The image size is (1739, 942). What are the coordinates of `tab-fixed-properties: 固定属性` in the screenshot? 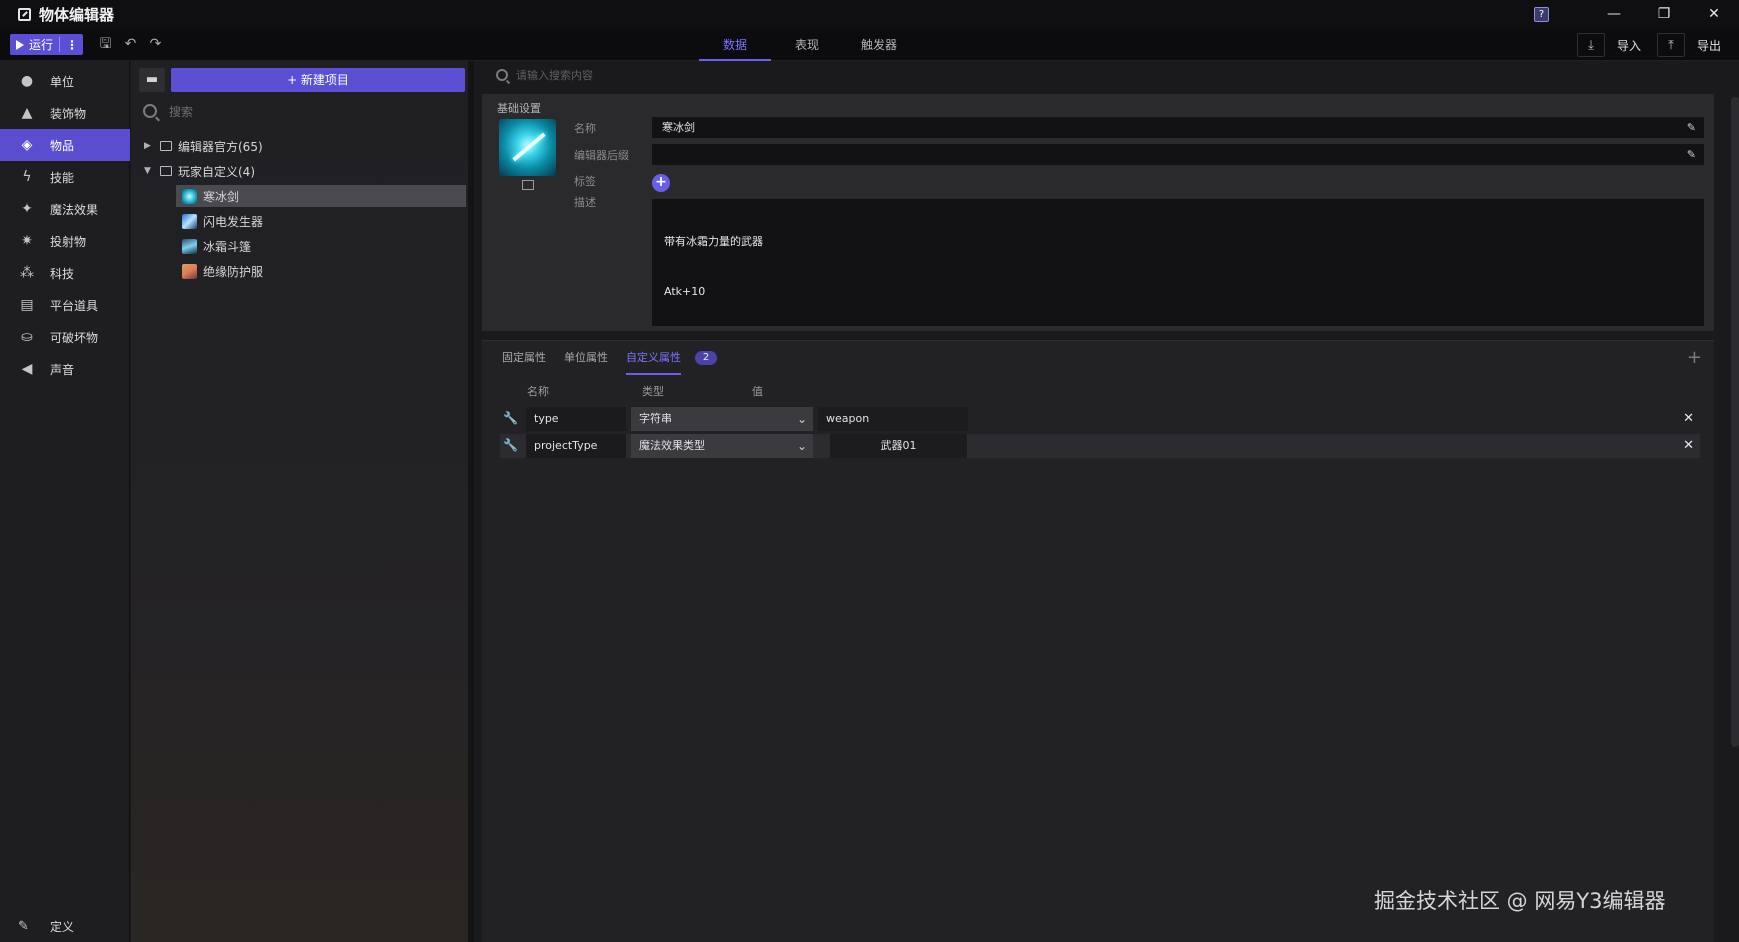 It's located at (524, 358).